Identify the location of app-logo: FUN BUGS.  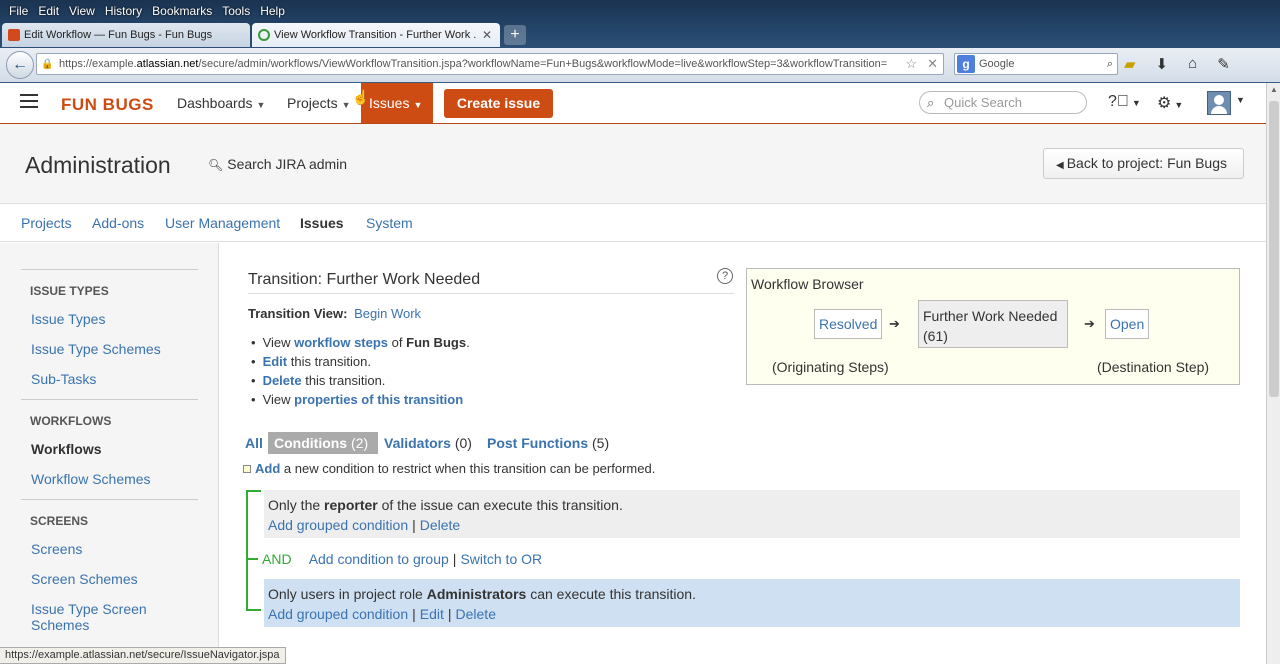
(107, 105).